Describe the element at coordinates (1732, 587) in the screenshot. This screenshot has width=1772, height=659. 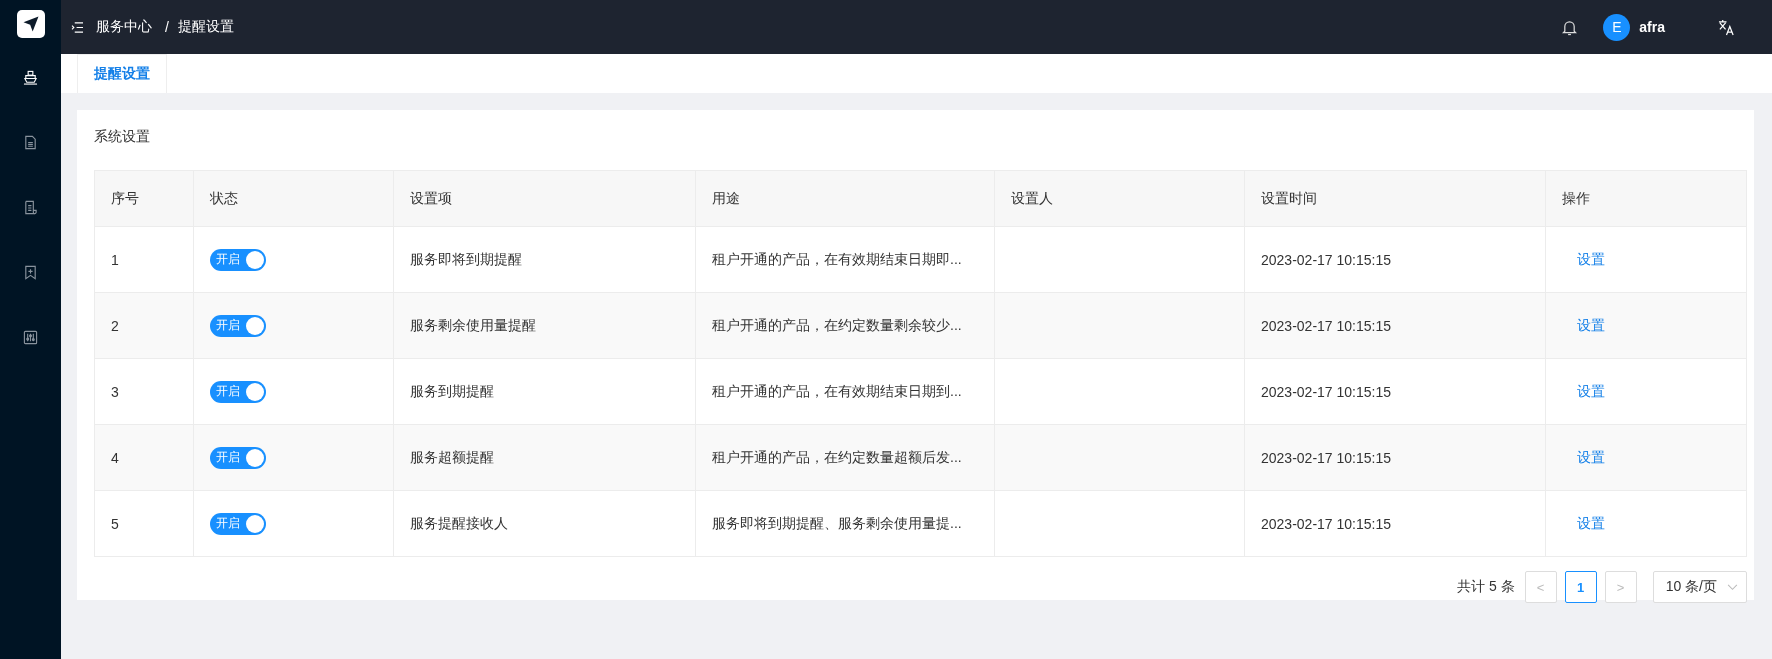
I see `chevron-down-icon` at that location.